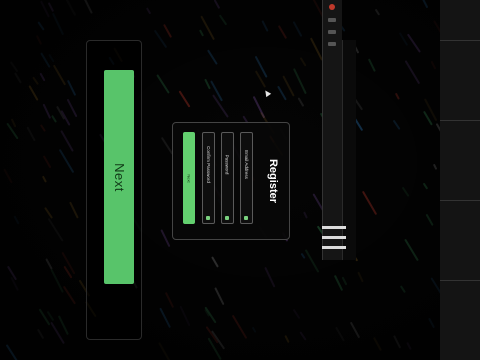  I want to click on record-icon, so click(332, 7).